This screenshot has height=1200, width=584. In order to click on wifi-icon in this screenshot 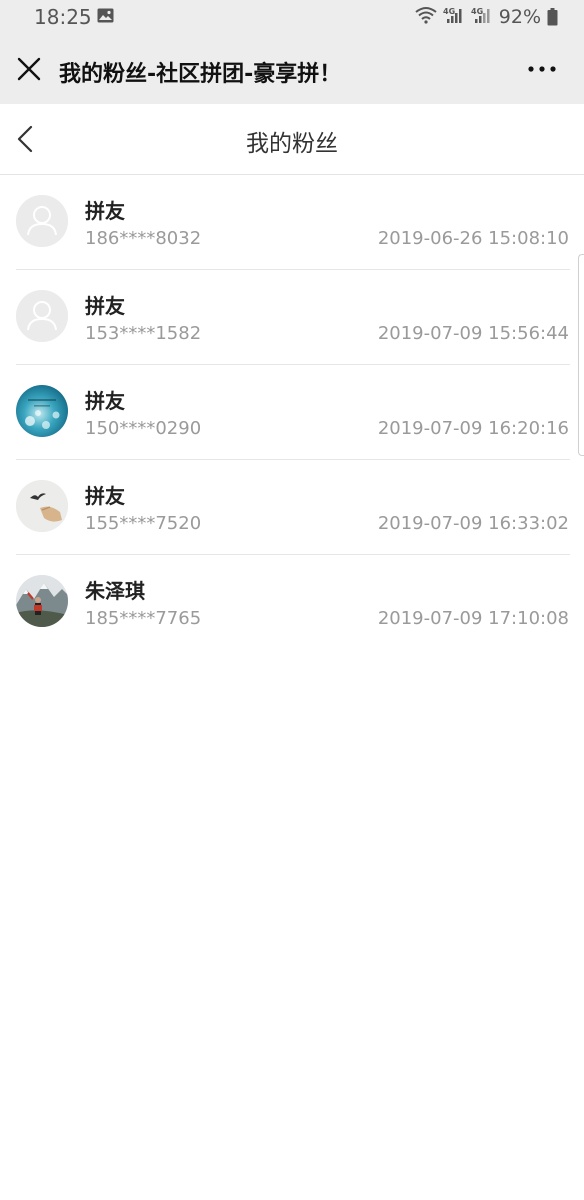, I will do `click(426, 17)`.